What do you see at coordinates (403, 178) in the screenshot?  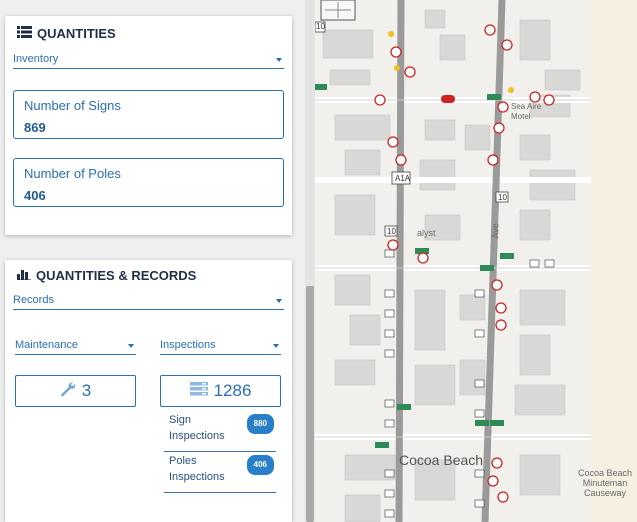 I see `road-shield-a1a: A1A` at bounding box center [403, 178].